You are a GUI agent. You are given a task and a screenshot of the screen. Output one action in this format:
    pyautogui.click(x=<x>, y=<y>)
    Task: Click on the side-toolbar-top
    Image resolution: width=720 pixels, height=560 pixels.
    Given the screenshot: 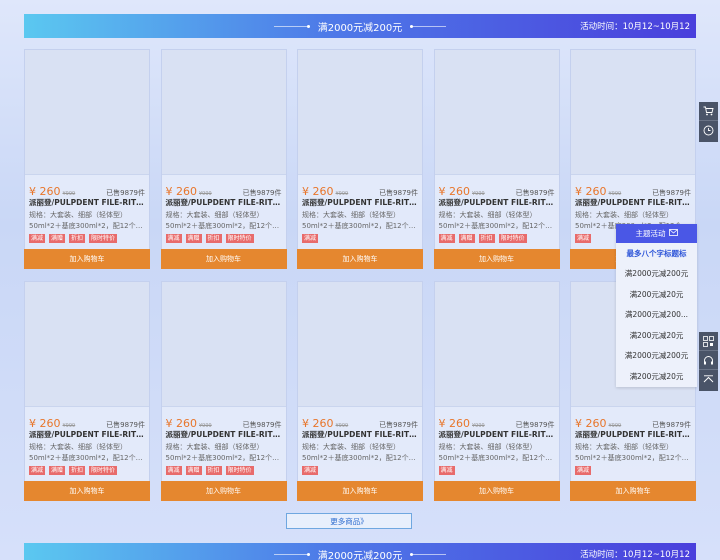 What is the action you would take?
    pyautogui.click(x=708, y=122)
    